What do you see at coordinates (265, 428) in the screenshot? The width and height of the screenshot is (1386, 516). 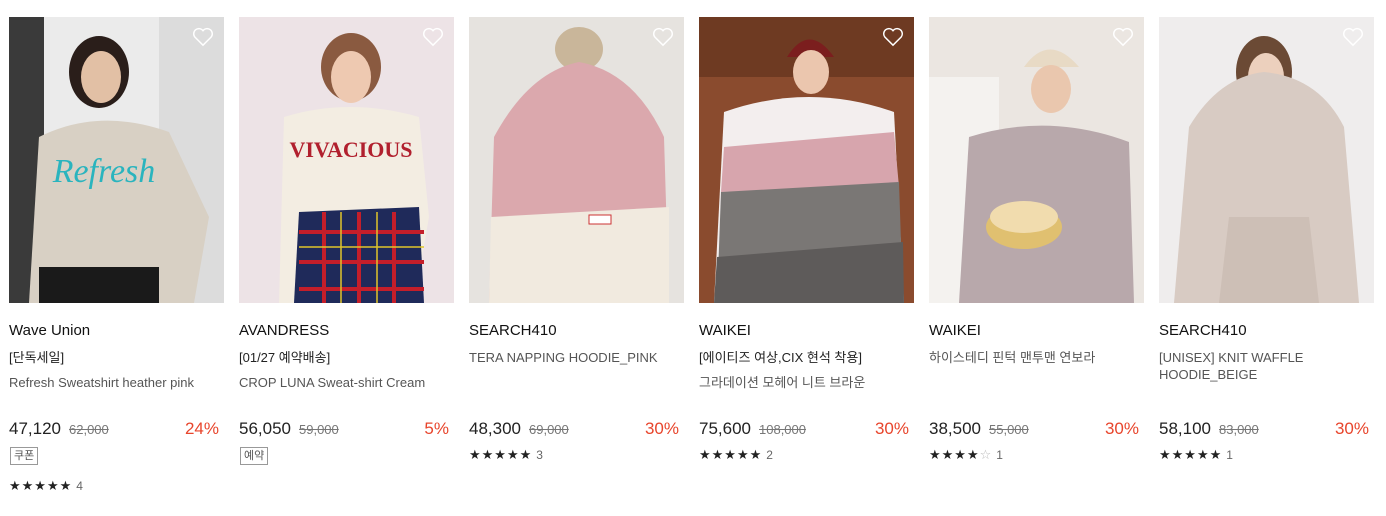 I see `sale-price: 56,050` at bounding box center [265, 428].